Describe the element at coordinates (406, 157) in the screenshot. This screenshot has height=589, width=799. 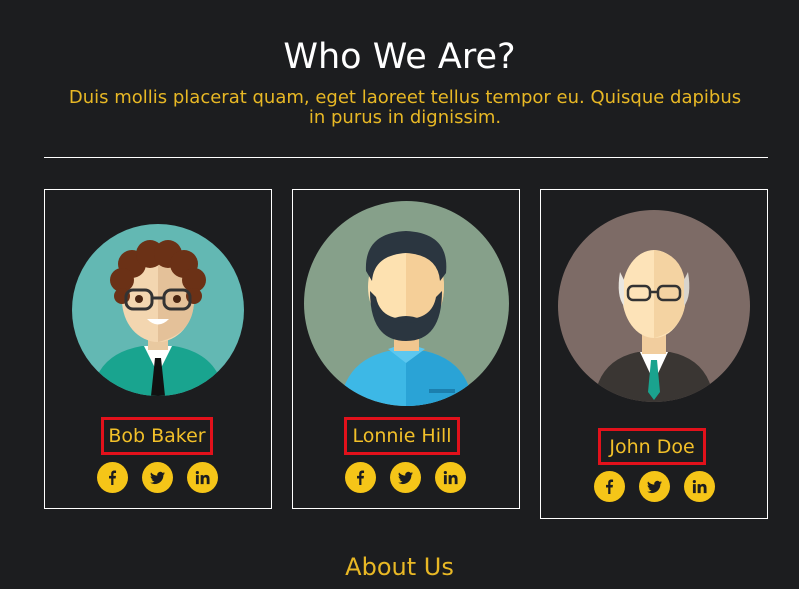
I see `divider` at that location.